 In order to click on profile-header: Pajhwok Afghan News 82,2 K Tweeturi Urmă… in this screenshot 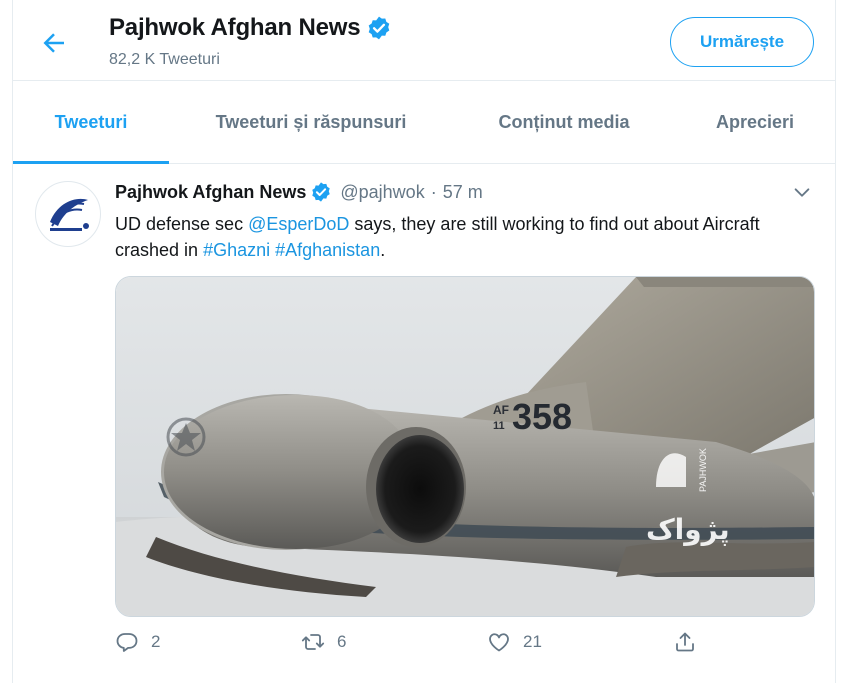, I will do `click(424, 40)`.